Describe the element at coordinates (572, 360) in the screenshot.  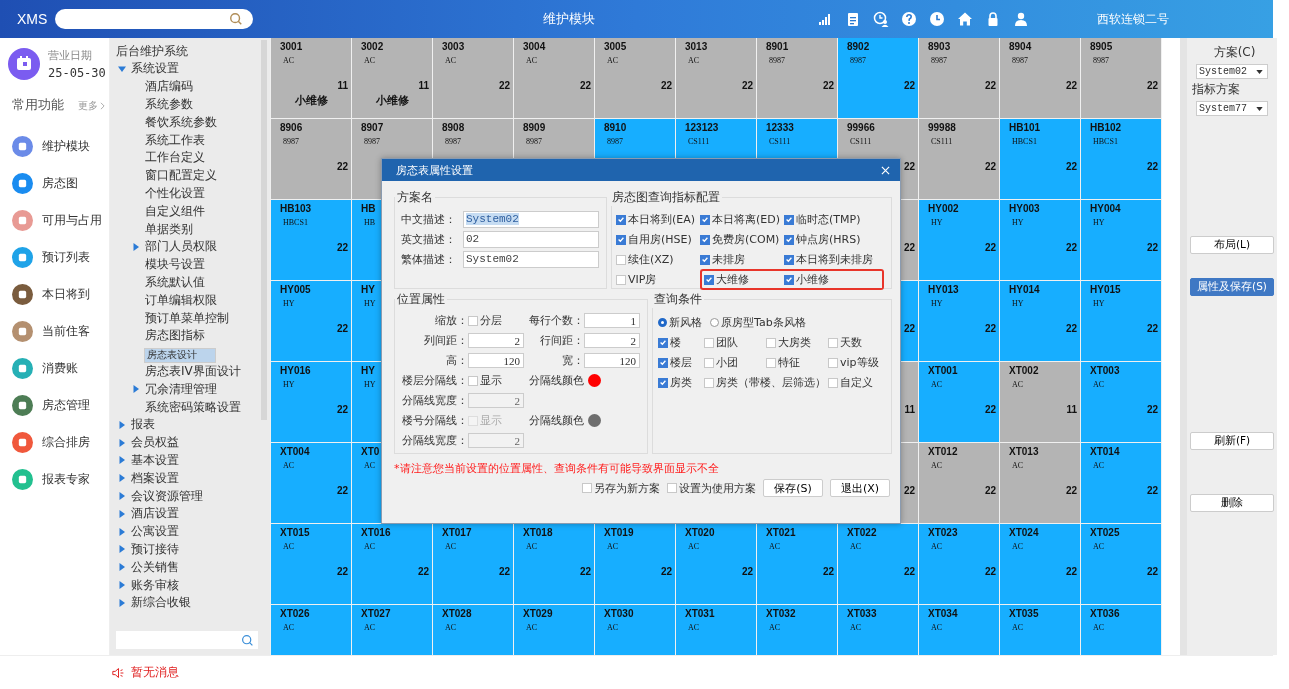
I see `field-label: 宽：` at that location.